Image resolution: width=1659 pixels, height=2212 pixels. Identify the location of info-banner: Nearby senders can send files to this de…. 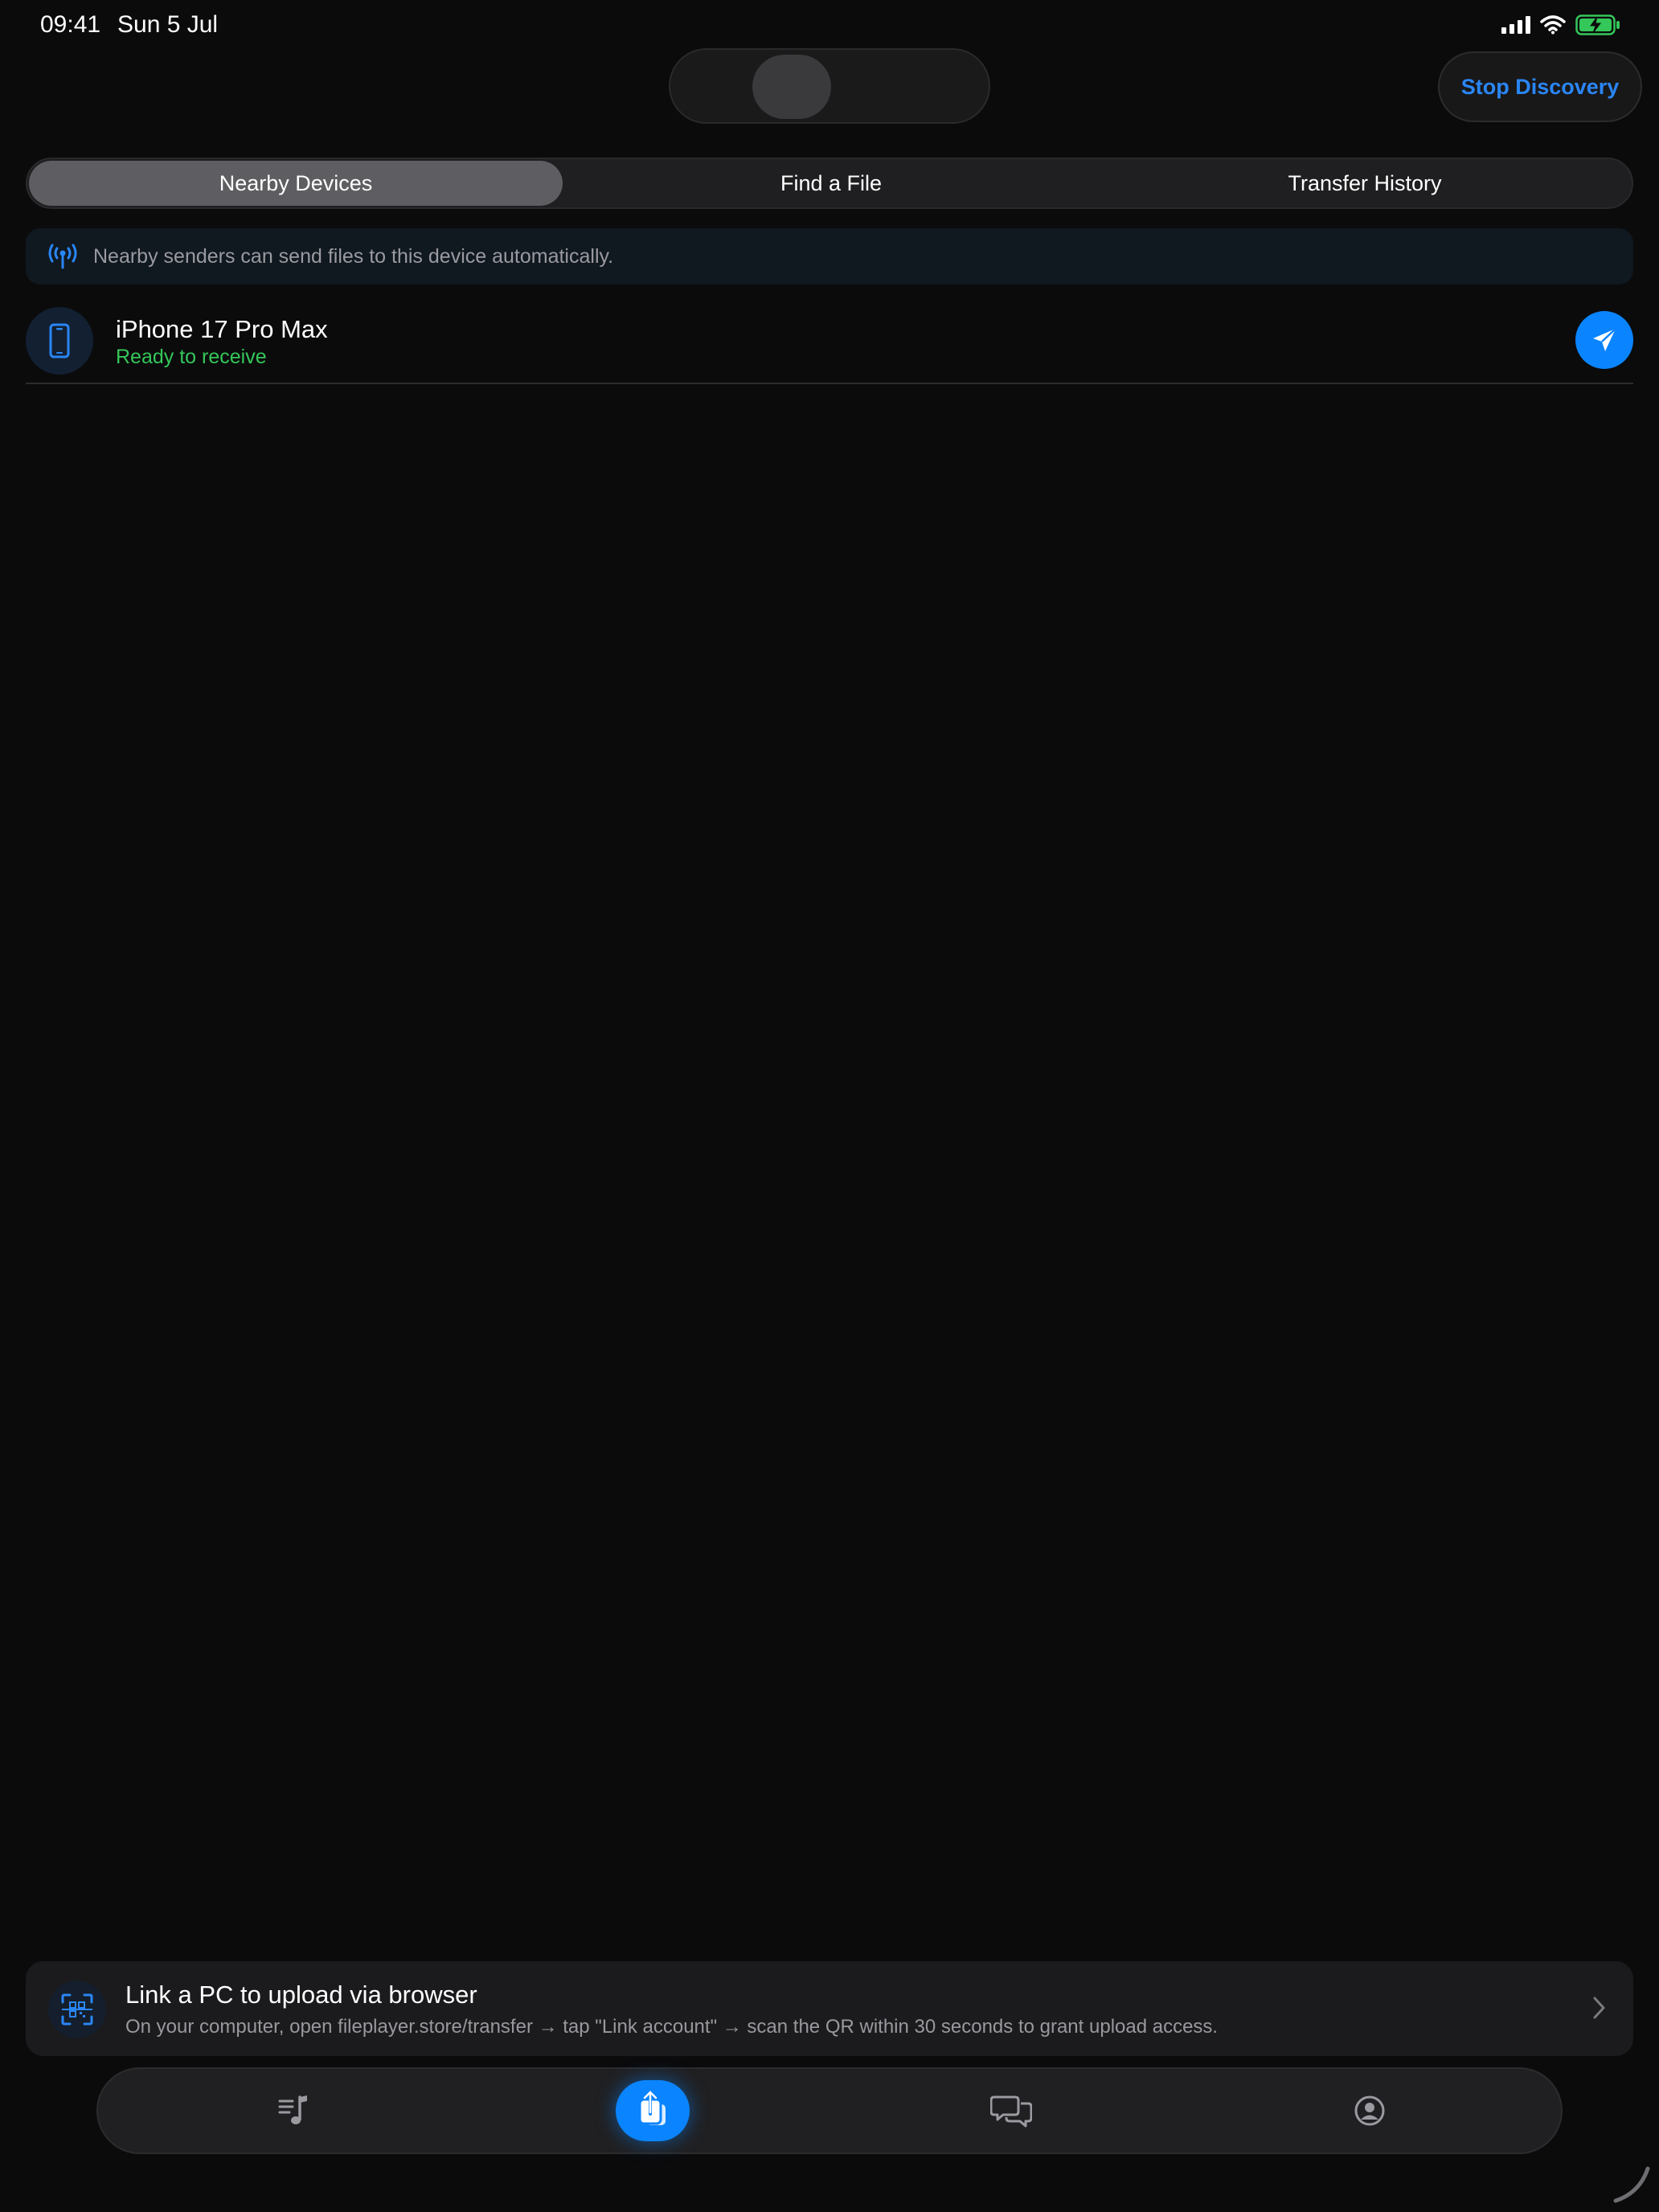
(829, 256).